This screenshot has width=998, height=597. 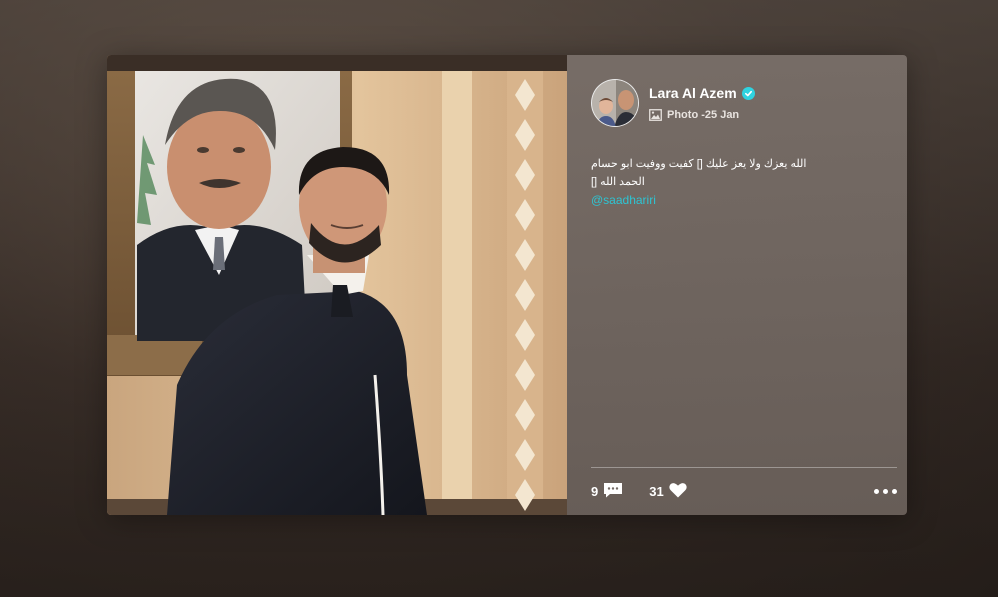 What do you see at coordinates (683, 115) in the screenshot?
I see `post-type-label: Photo` at bounding box center [683, 115].